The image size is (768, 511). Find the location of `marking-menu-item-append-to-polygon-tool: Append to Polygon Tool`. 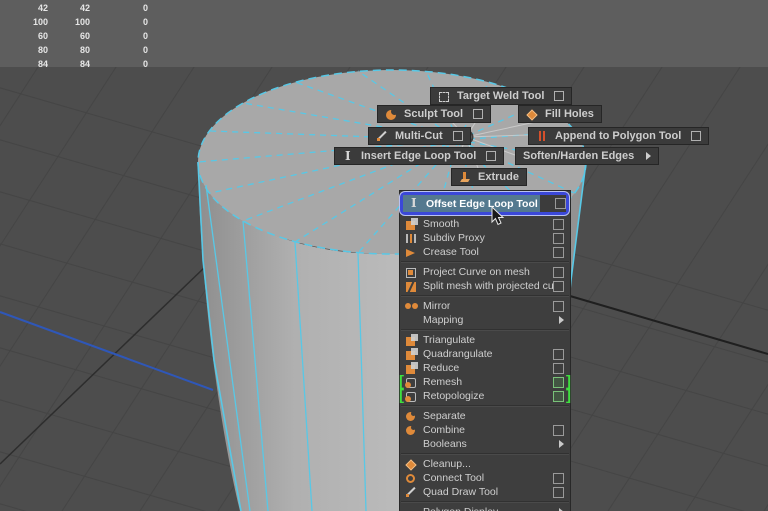

marking-menu-item-append-to-polygon-tool: Append to Polygon Tool is located at coordinates (619, 136).